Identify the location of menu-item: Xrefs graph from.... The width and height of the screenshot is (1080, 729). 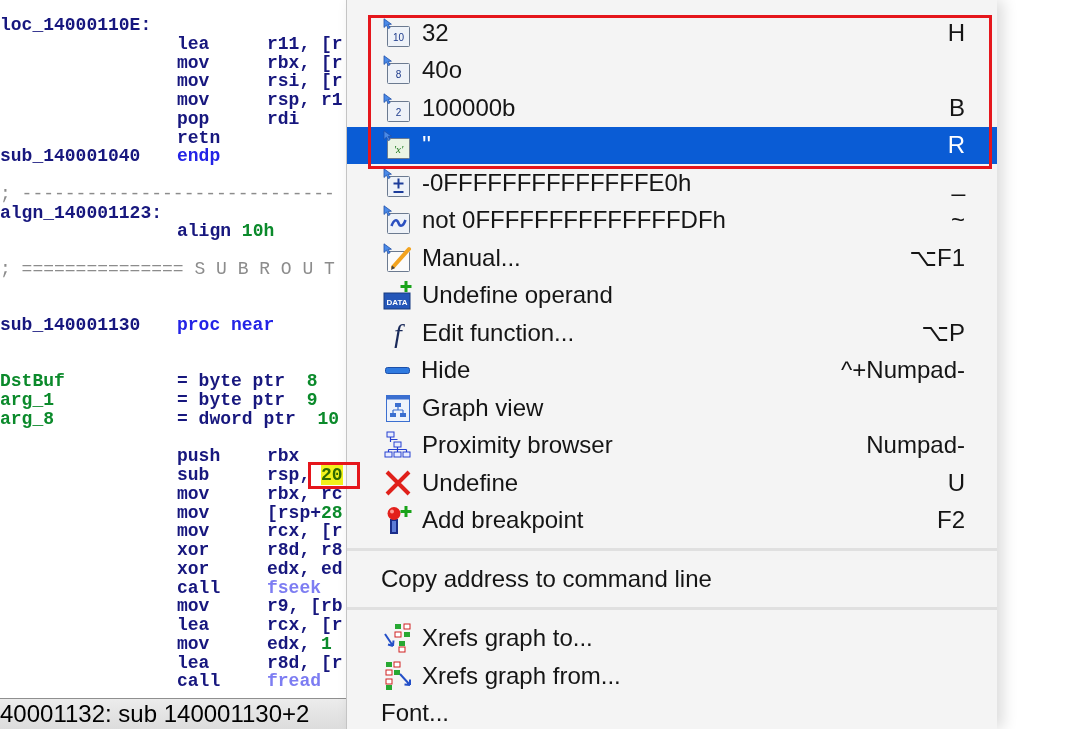
(672, 676).